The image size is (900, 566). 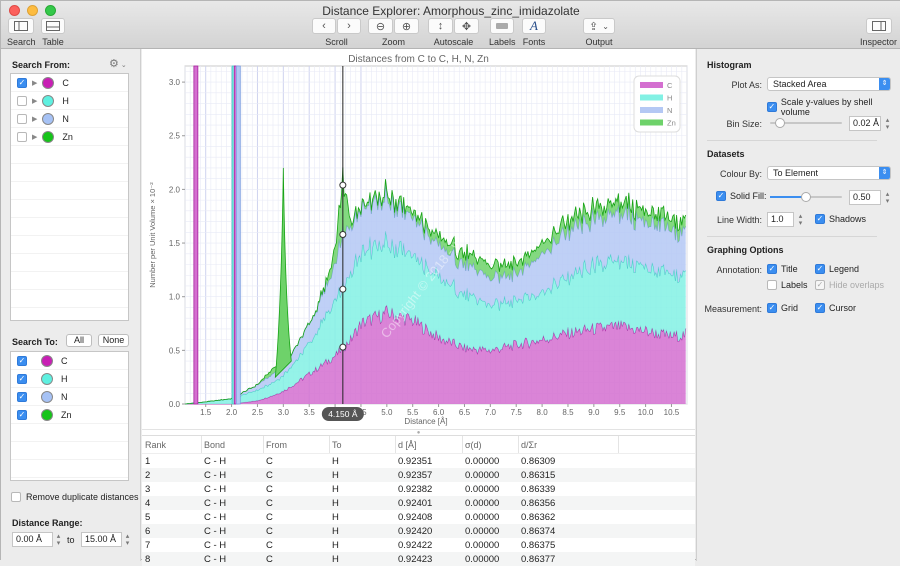 I want to click on table-row: 4 C - H C H 0.92401 0.00000 0.86356, so click(x=418, y=503).